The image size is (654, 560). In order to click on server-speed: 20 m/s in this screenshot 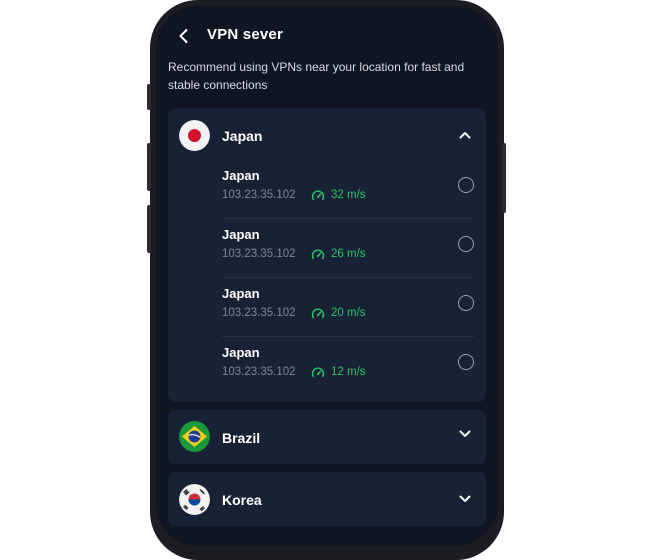, I will do `click(348, 313)`.